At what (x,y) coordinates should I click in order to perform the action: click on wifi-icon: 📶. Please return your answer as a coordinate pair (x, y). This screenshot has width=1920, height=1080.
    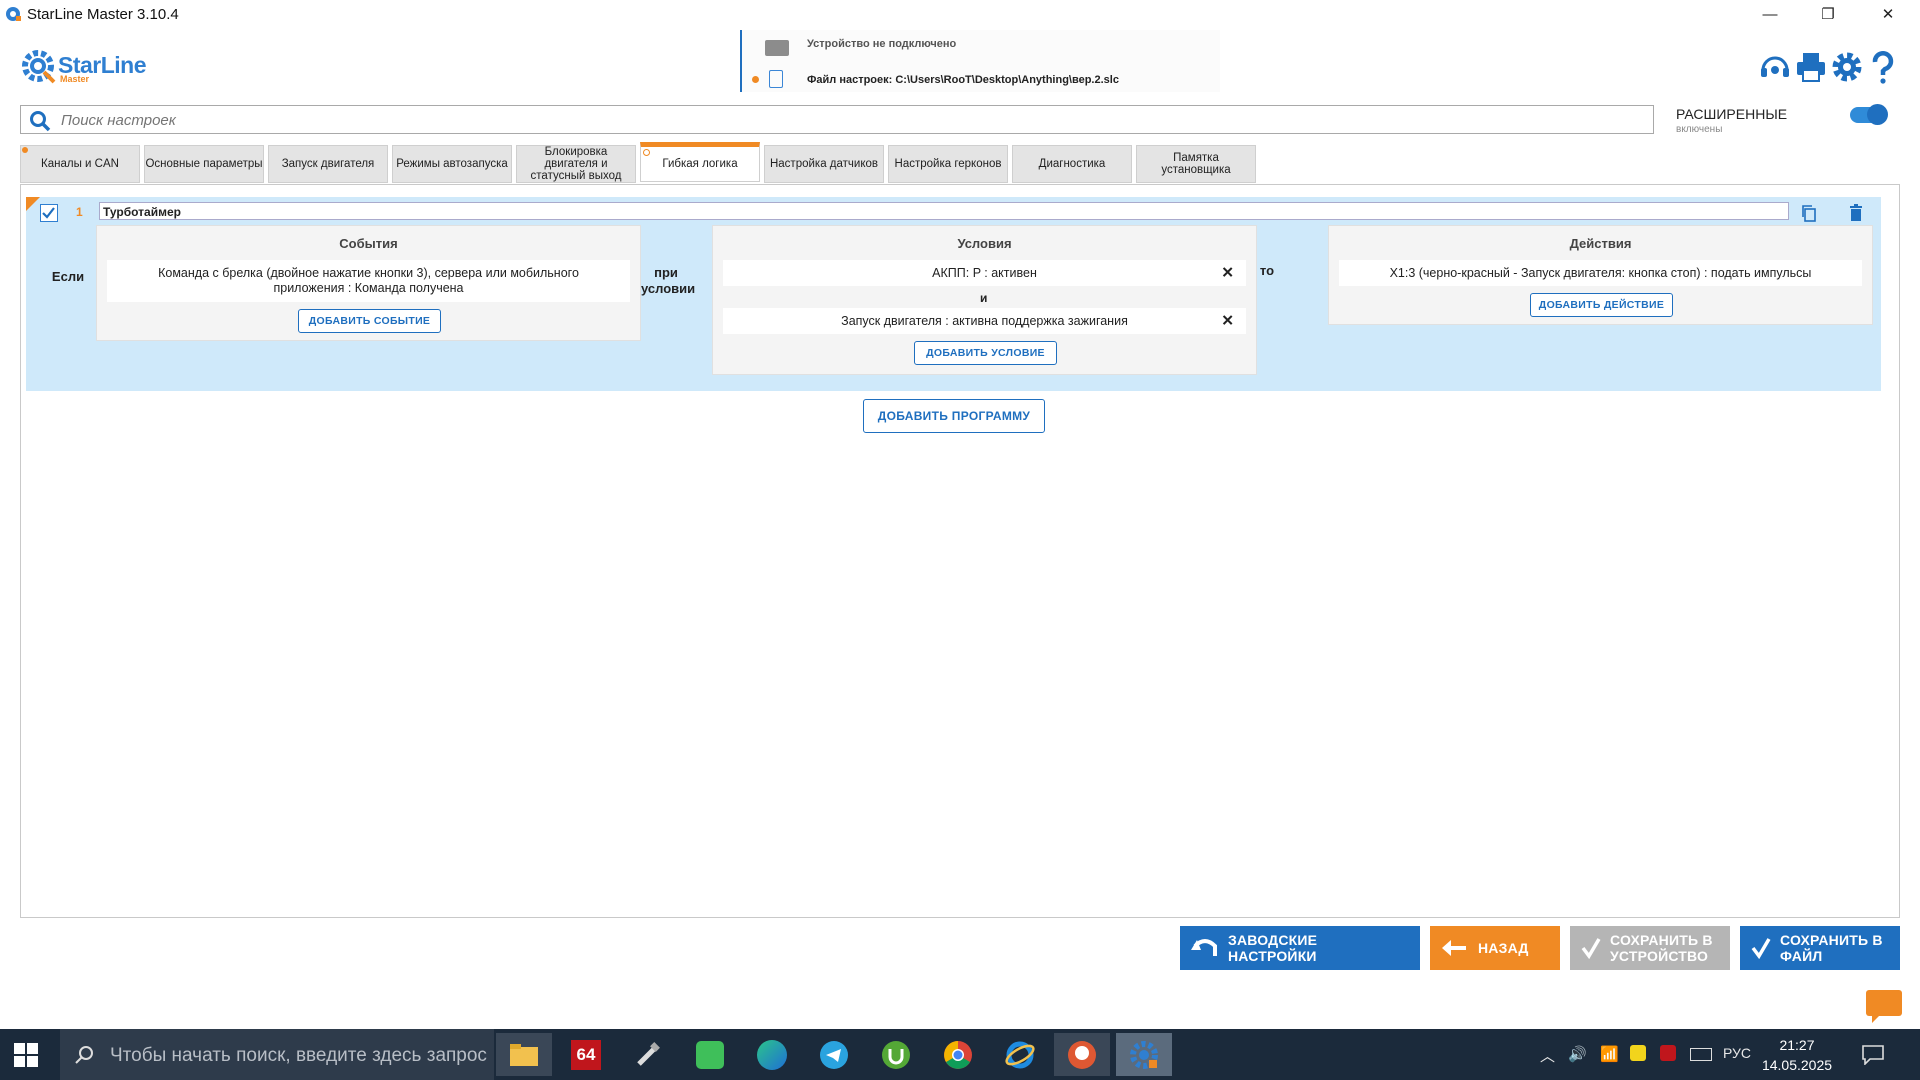
    Looking at the image, I should click on (1609, 1054).